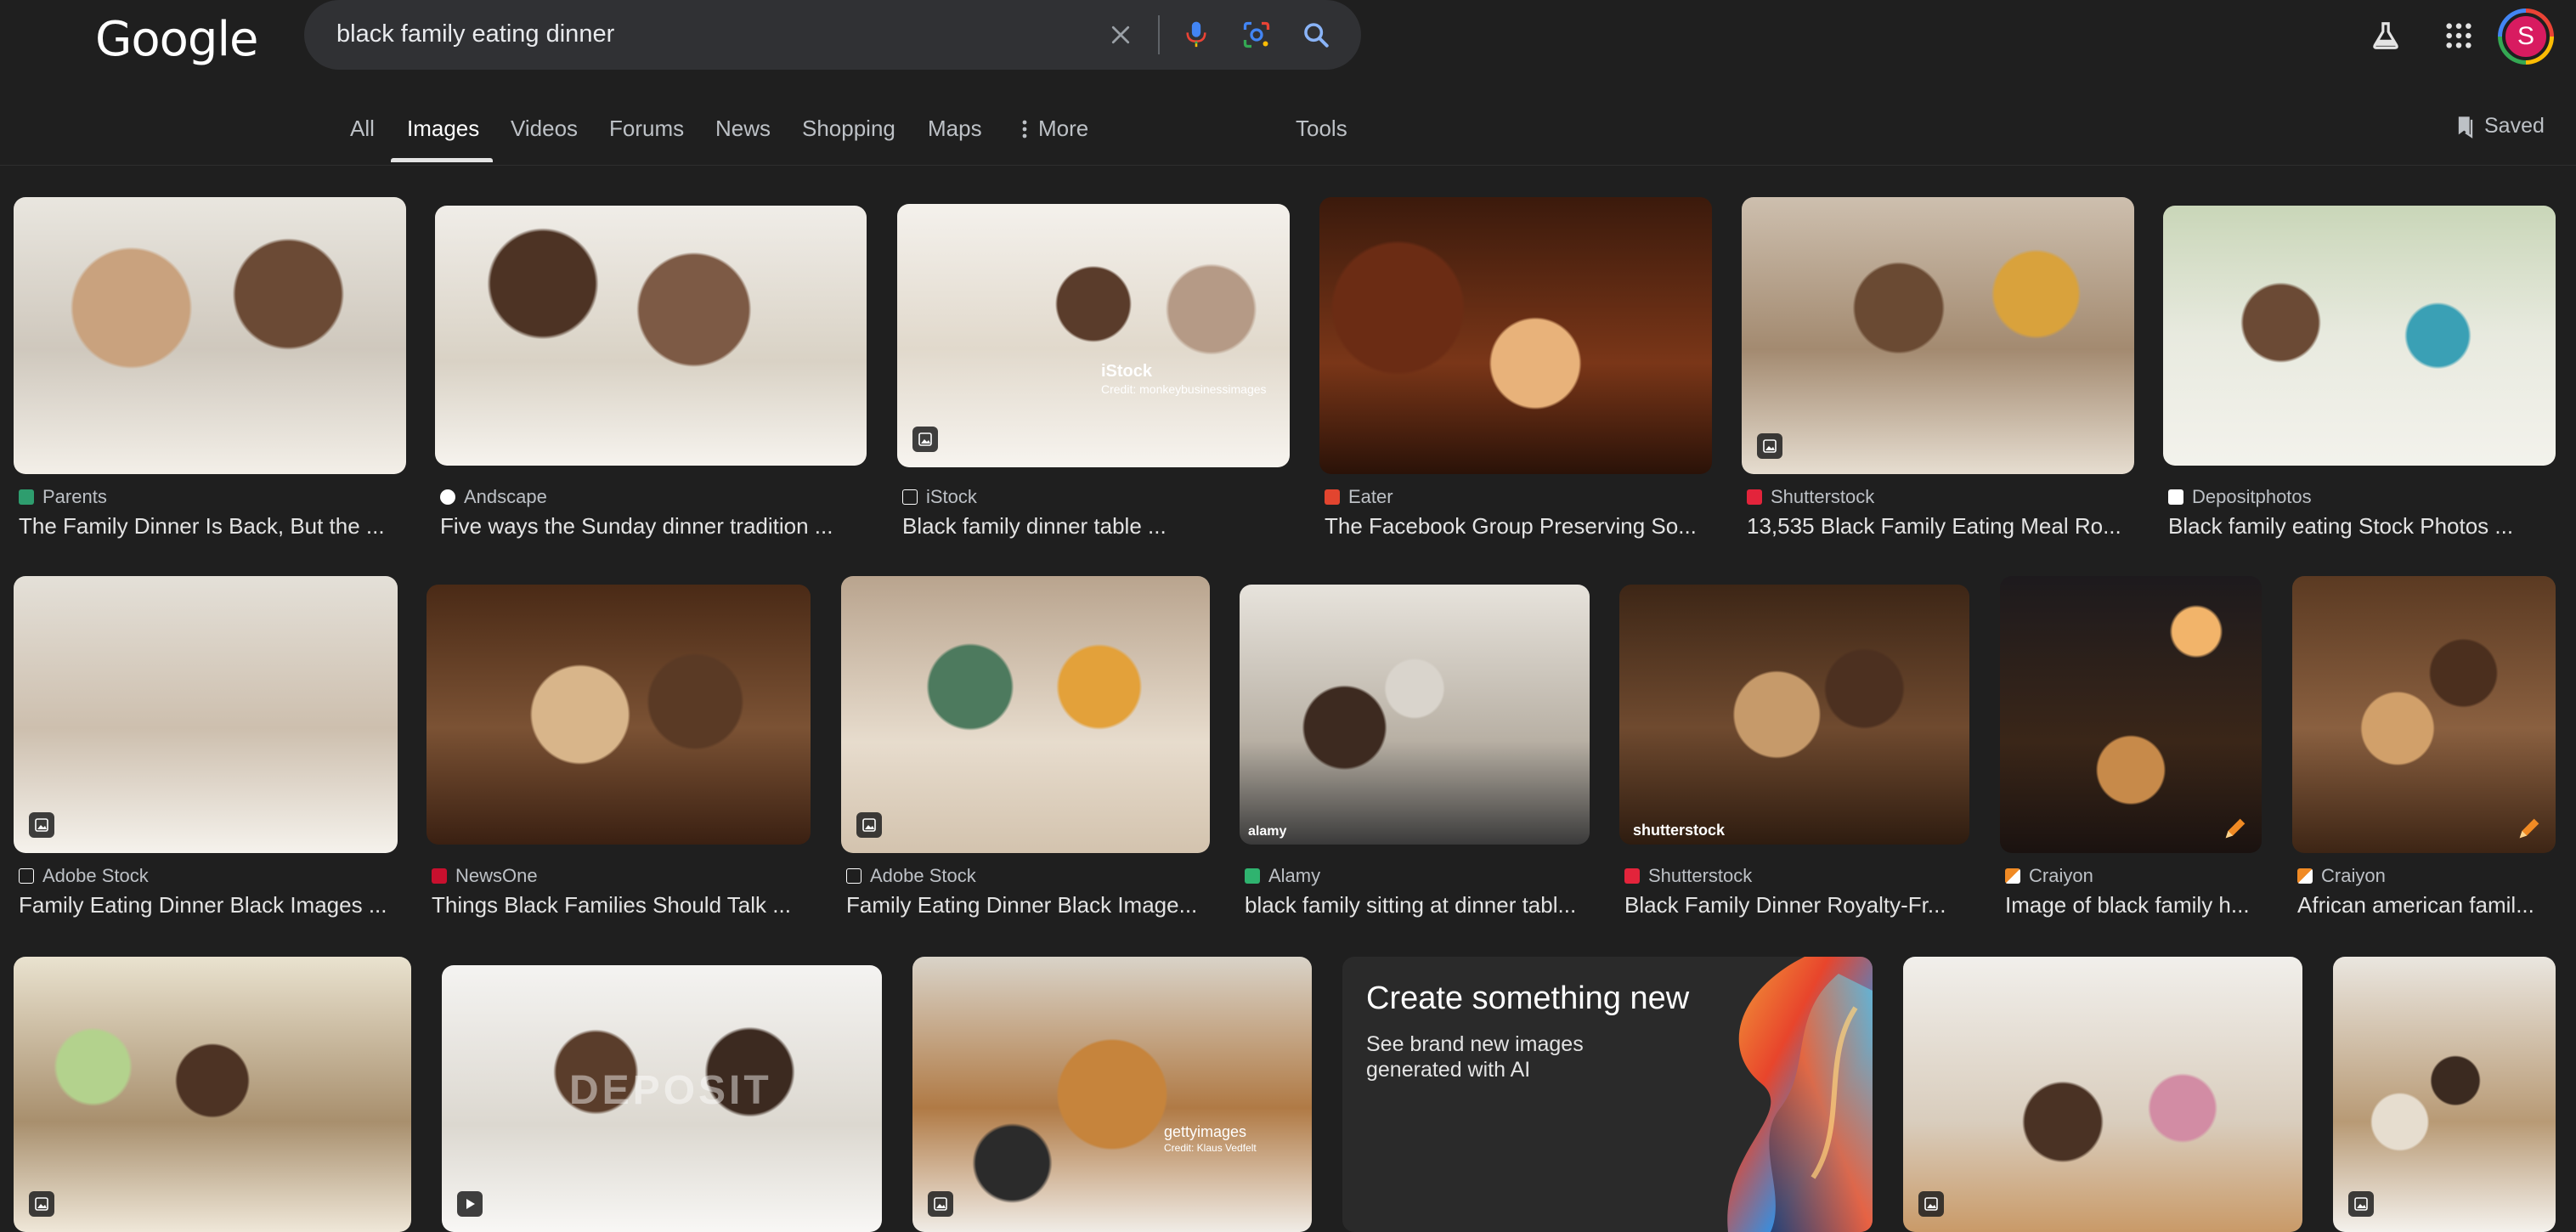 The height and width of the screenshot is (1232, 2576). Describe the element at coordinates (1282, 876) in the screenshot. I see `result-source: Alamy` at that location.